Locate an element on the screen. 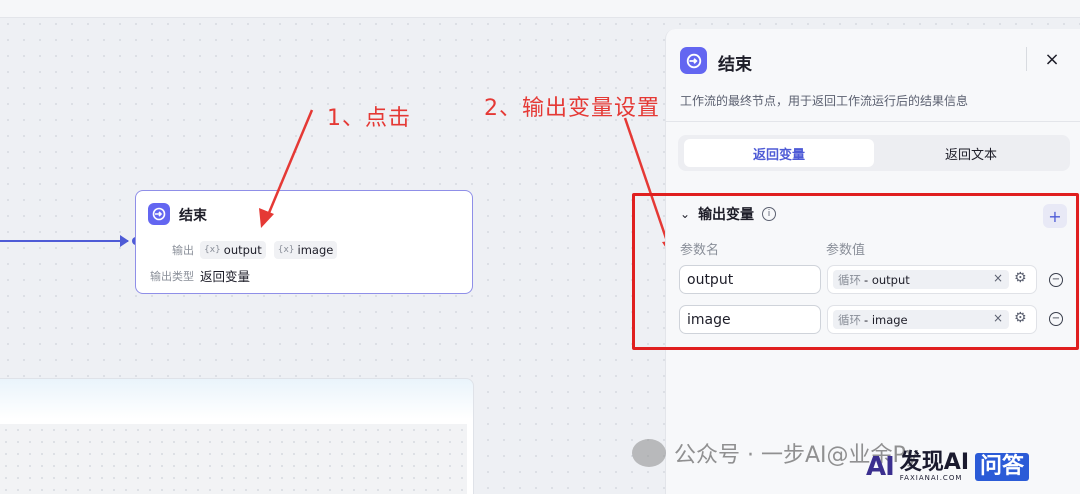 The image size is (1080, 494). panel-divider is located at coordinates (873, 121).